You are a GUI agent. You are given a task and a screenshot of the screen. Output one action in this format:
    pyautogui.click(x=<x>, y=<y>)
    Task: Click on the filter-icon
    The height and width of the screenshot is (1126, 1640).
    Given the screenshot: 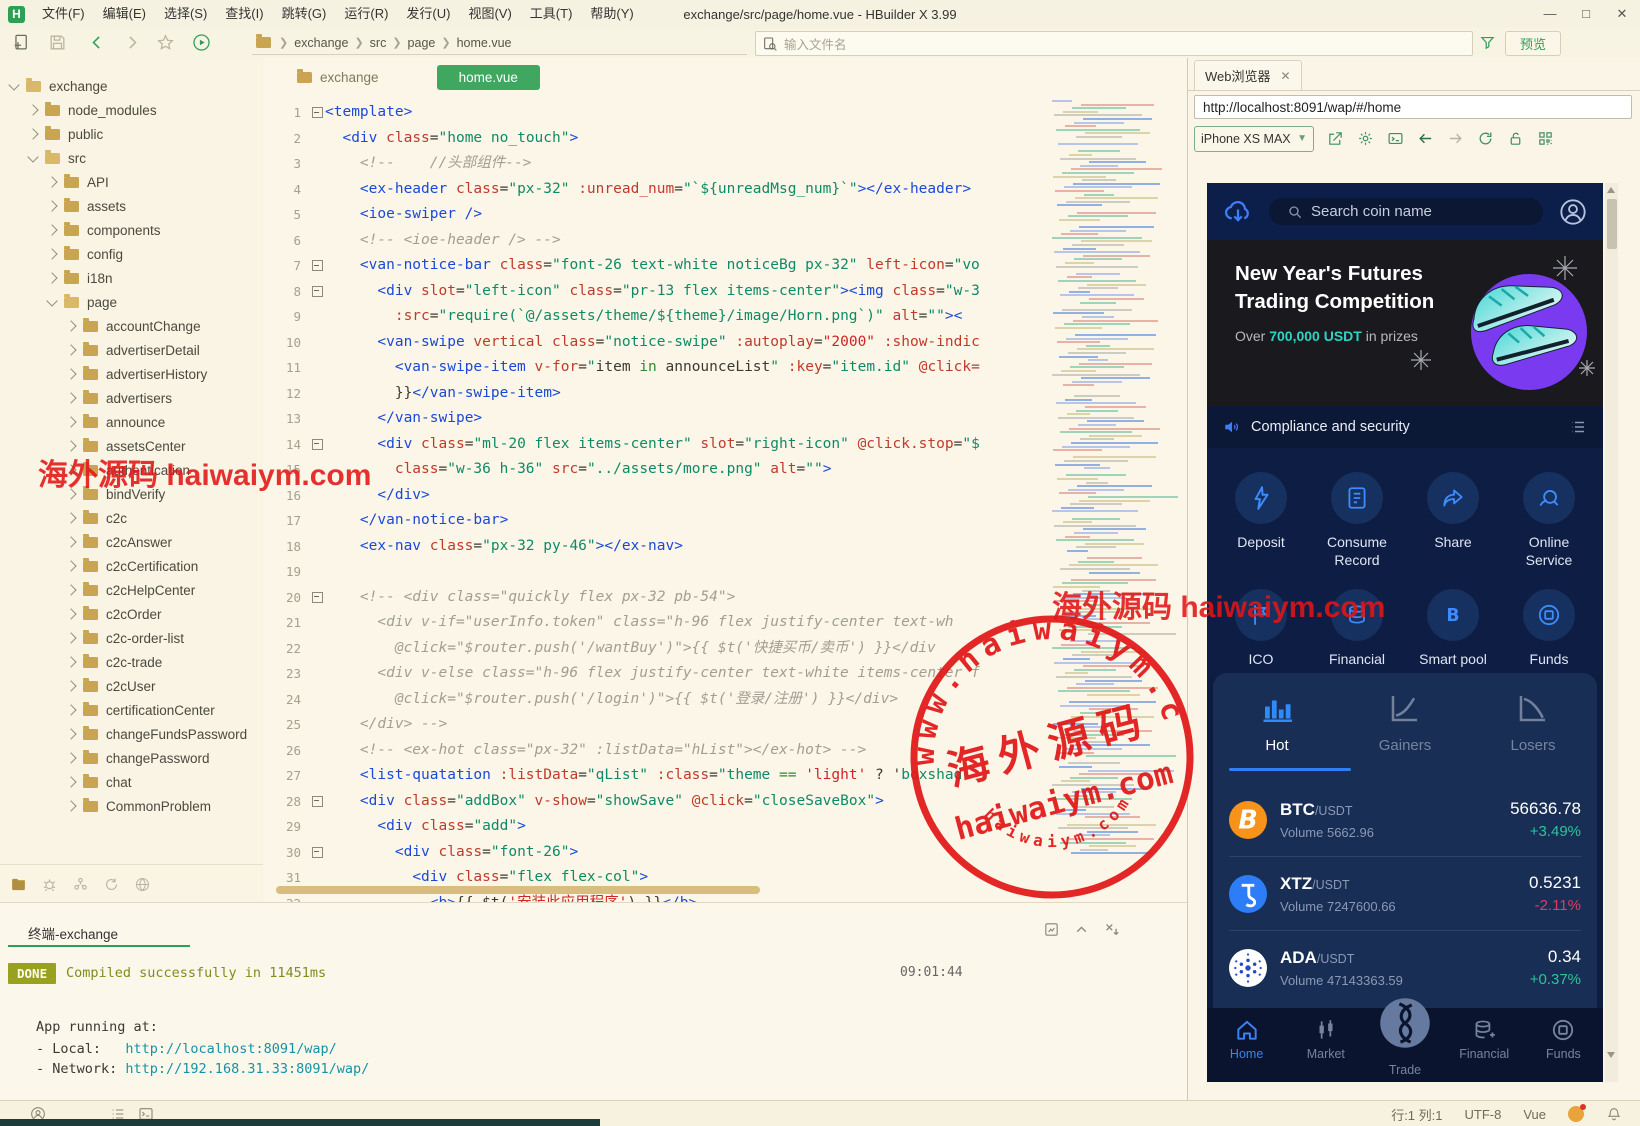 What is the action you would take?
    pyautogui.click(x=1487, y=42)
    